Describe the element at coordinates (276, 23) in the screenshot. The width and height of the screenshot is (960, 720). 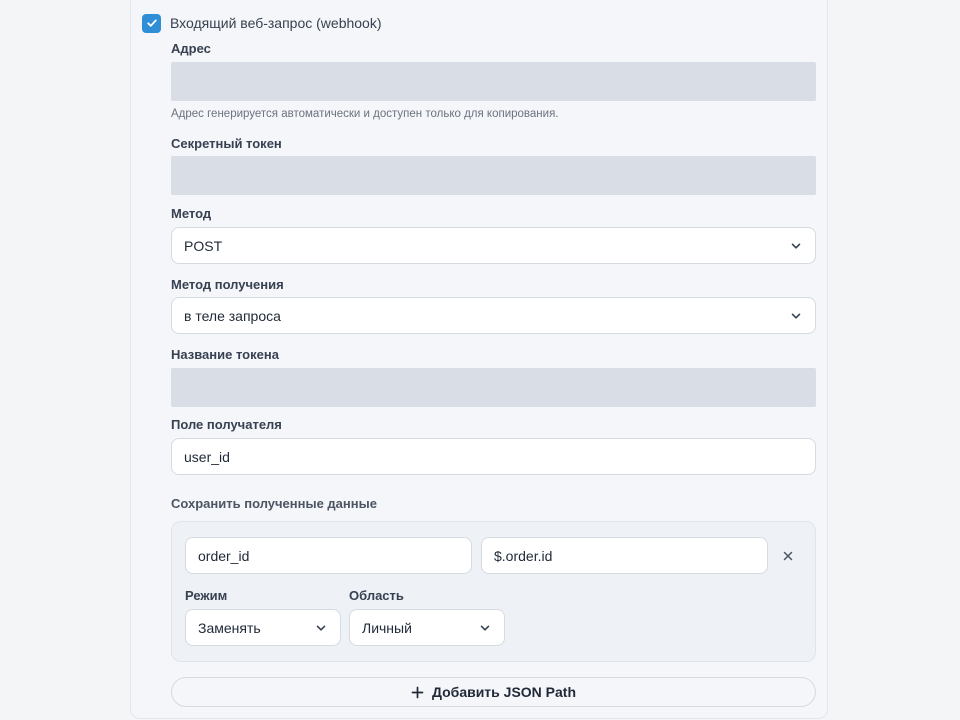
I see `webhook-checkbox-label: Входящий веб-запрос (webhook)` at that location.